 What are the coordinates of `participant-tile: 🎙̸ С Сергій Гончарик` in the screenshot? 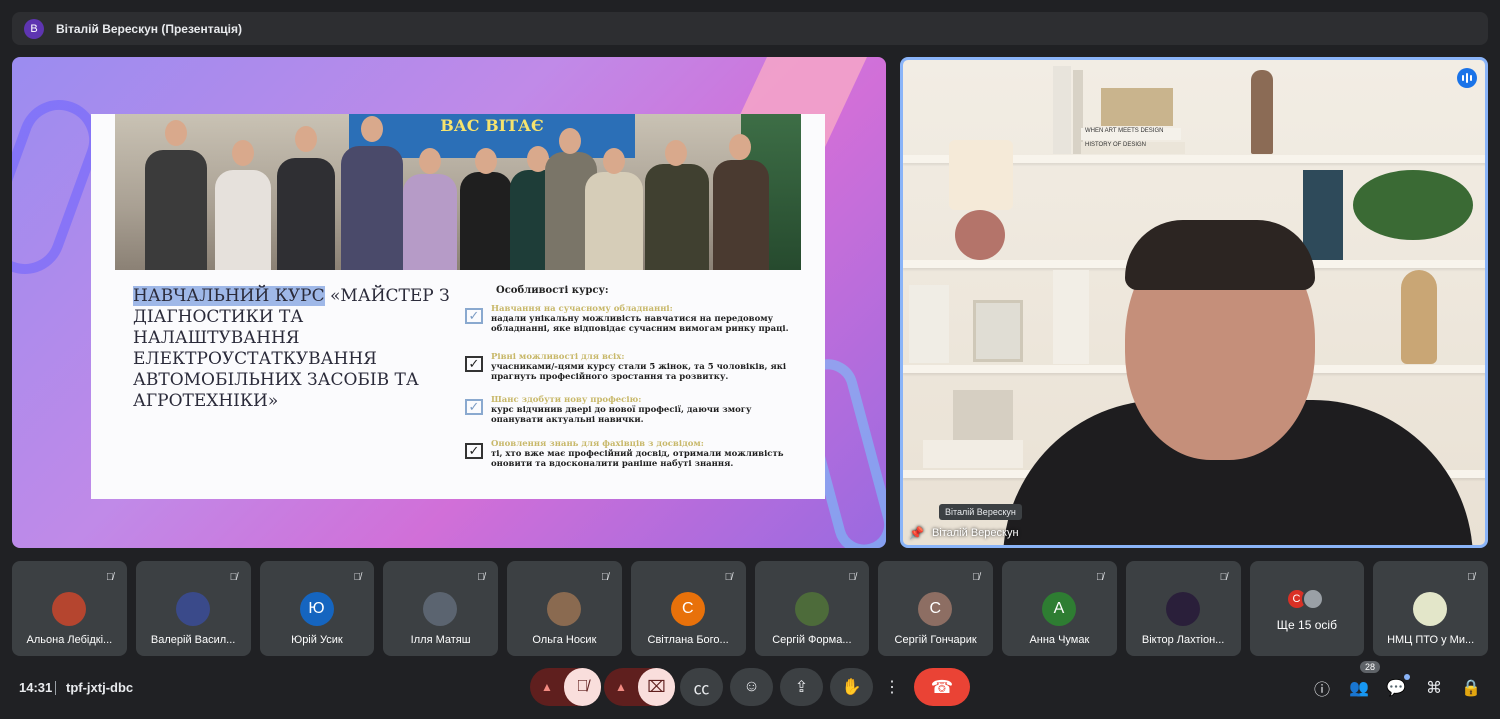 It's located at (935, 608).